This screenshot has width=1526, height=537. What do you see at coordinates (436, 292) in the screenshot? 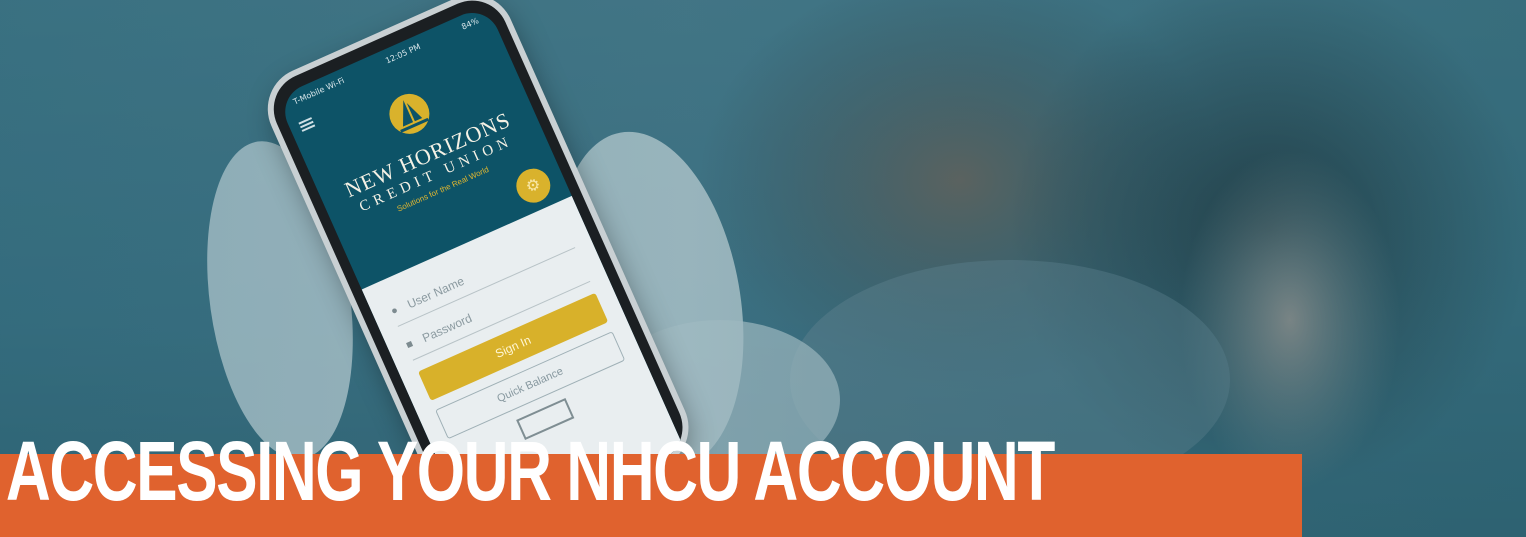
I see `username-placeholder: User Name` at bounding box center [436, 292].